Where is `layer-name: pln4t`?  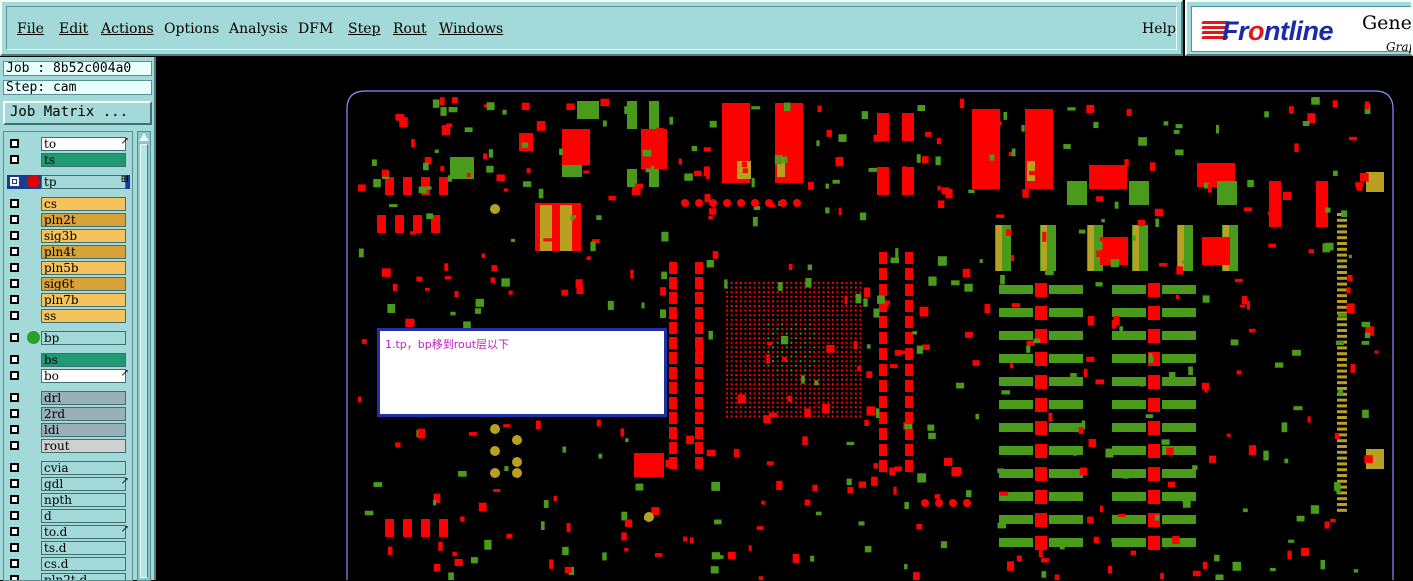
layer-name: pln4t is located at coordinates (83, 252).